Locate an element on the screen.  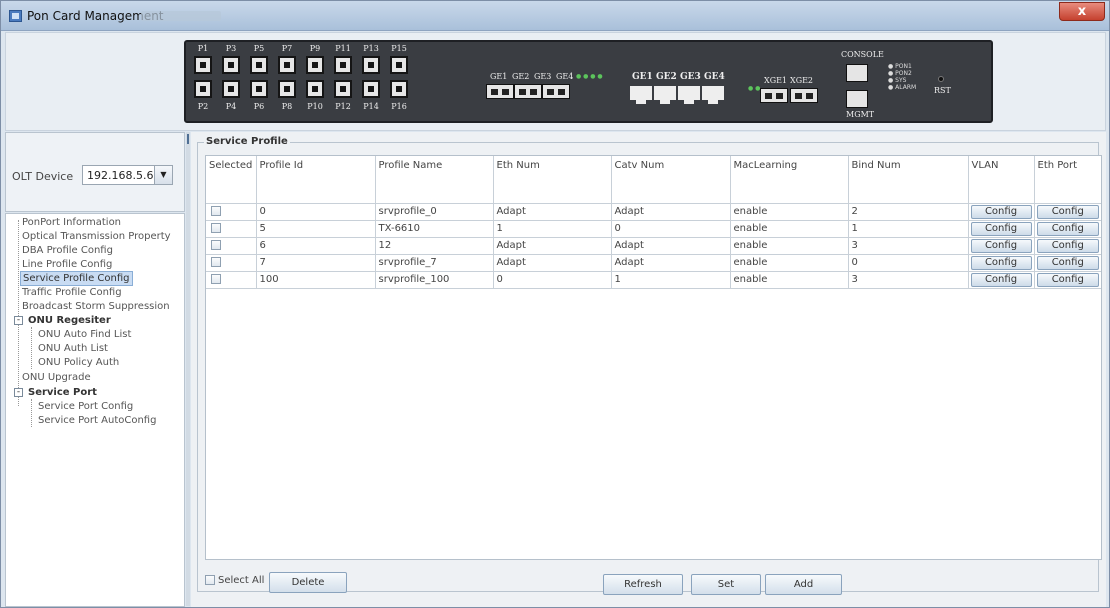
tree-item-optical-transmission: Optical Transmission Property is located at coordinates (96, 236).